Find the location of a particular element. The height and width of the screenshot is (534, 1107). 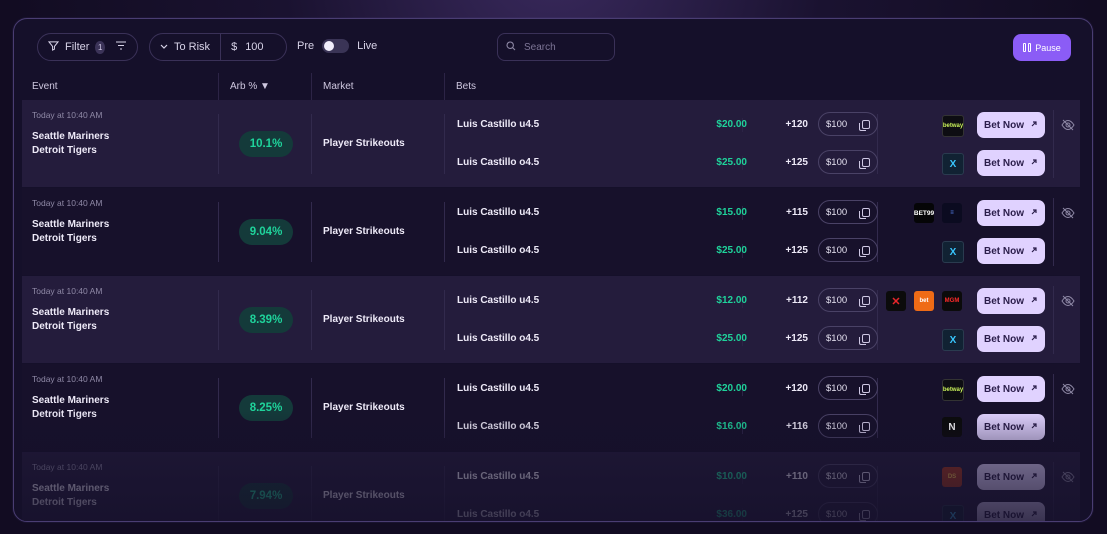

search-box is located at coordinates (556, 47).